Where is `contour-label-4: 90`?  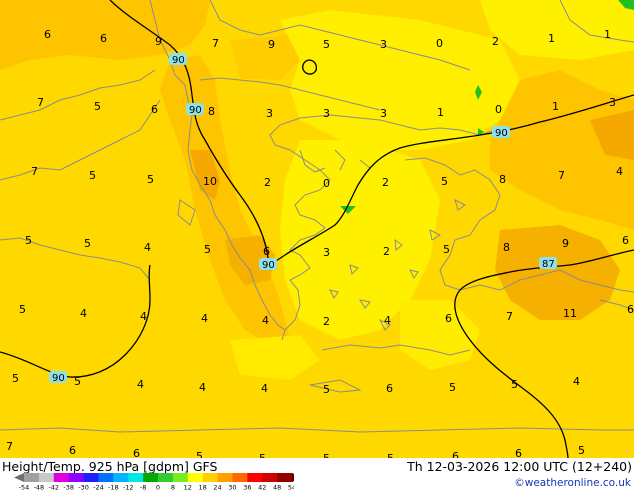
contour-label-4: 90 is located at coordinates (268, 264).